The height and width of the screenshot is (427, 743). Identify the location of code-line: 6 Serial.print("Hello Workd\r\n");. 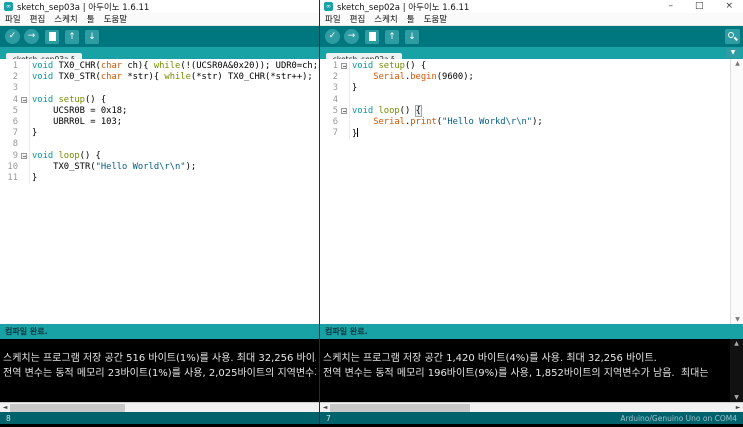
(525, 122).